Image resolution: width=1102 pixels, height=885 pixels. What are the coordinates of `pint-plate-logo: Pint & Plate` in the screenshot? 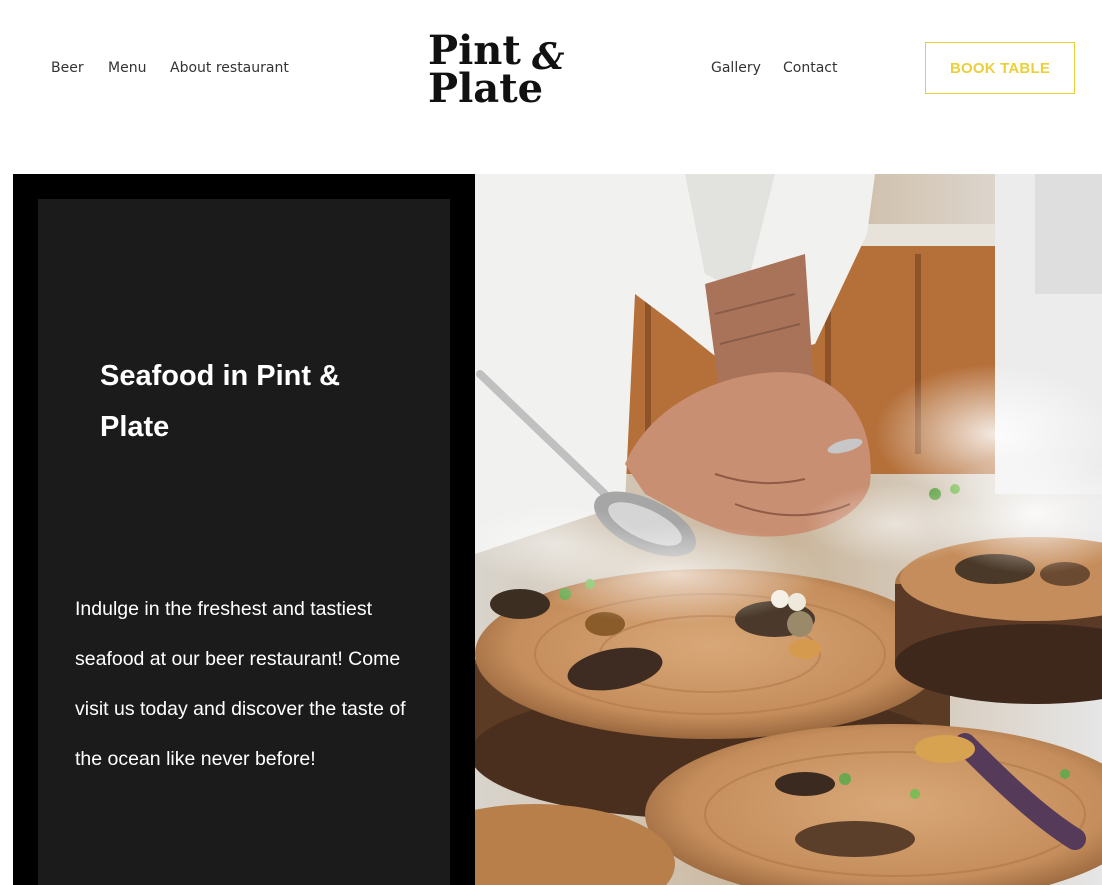 It's located at (508, 66).